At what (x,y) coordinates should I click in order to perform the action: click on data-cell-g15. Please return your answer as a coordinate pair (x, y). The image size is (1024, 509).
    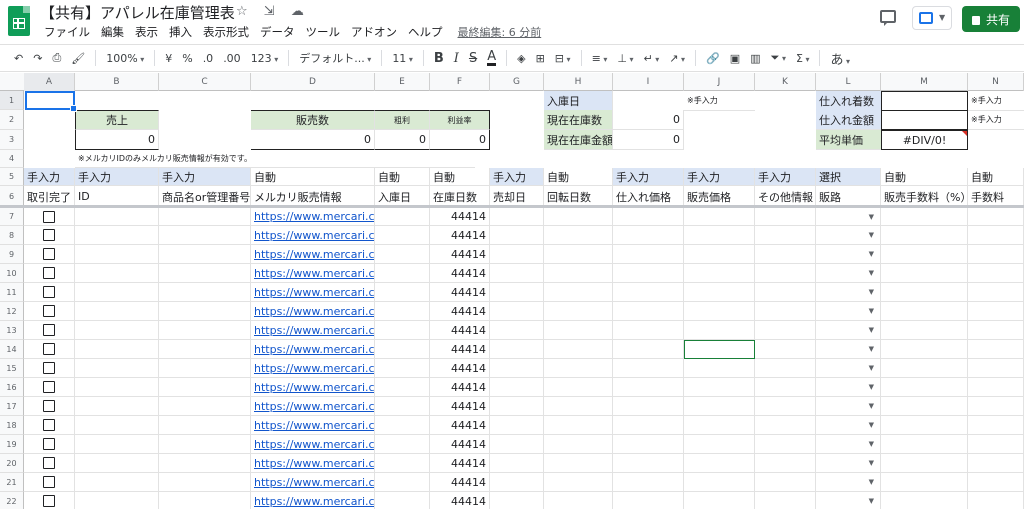
    Looking at the image, I should click on (517, 368).